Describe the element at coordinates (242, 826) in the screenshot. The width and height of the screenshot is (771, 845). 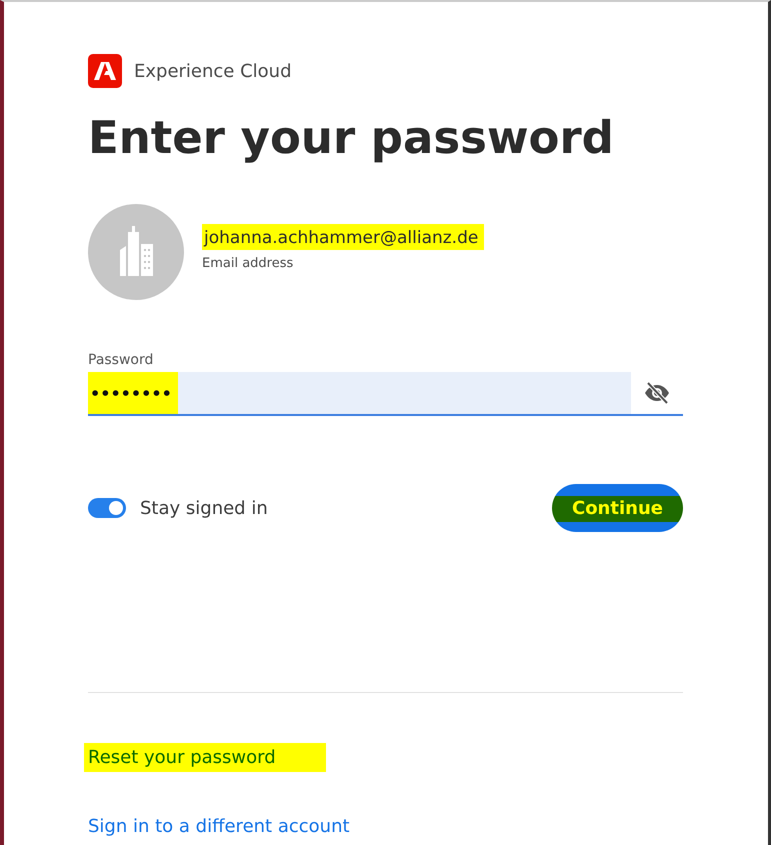
I see `text-link: Sign in to a different account` at that location.